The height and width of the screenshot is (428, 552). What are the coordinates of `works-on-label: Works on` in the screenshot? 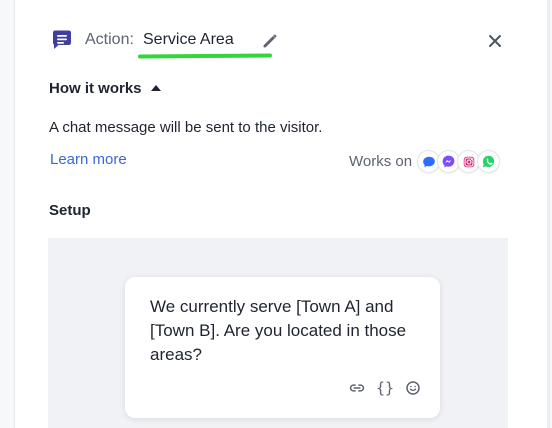 It's located at (381, 161).